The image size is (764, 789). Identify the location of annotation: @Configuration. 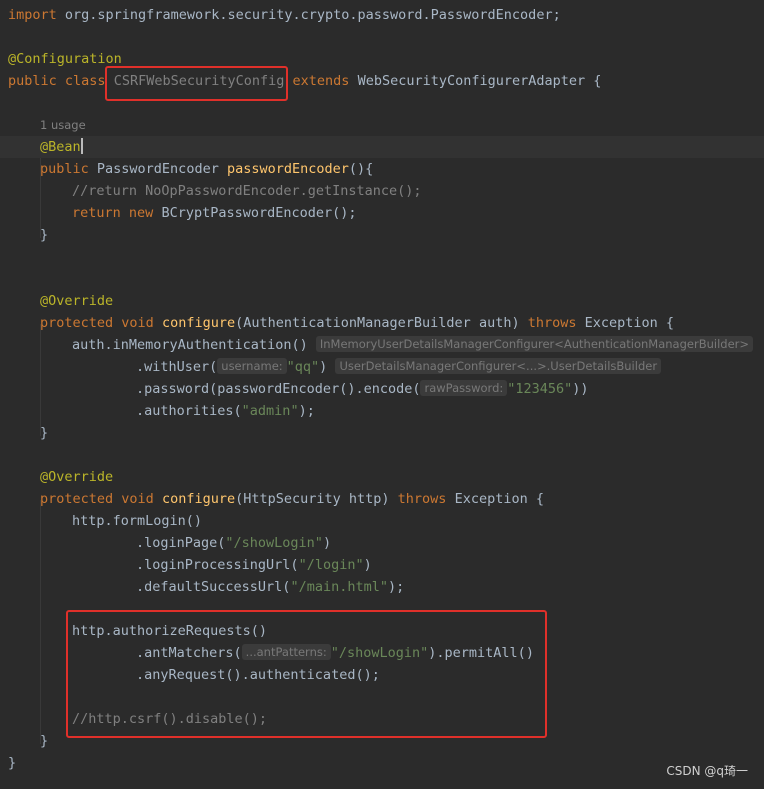
(65, 59).